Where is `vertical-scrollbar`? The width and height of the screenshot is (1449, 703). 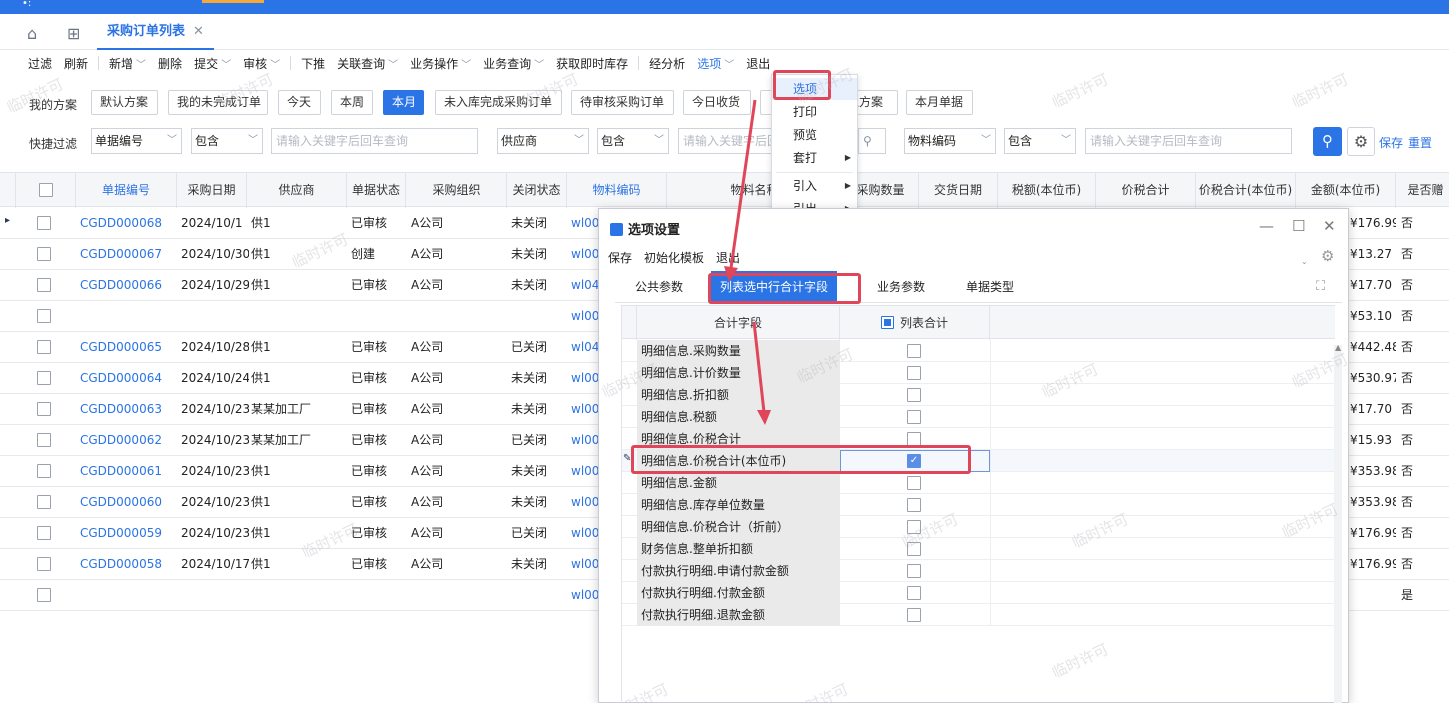 vertical-scrollbar is located at coordinates (1338, 524).